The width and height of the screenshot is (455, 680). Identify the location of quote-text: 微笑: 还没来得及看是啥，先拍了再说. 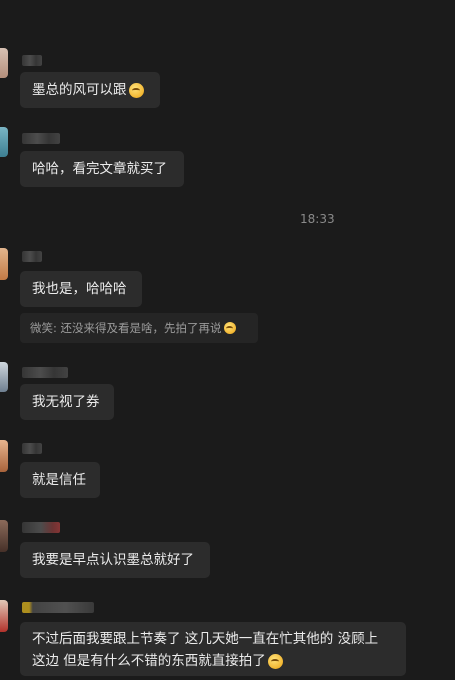
(126, 328).